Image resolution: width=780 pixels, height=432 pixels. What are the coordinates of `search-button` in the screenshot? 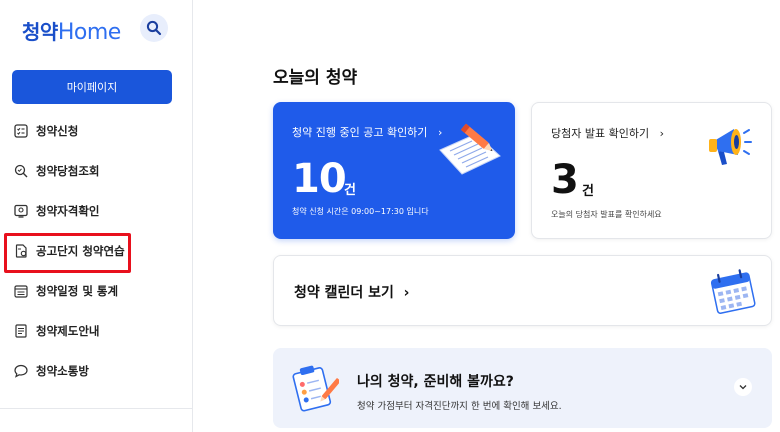 It's located at (154, 28).